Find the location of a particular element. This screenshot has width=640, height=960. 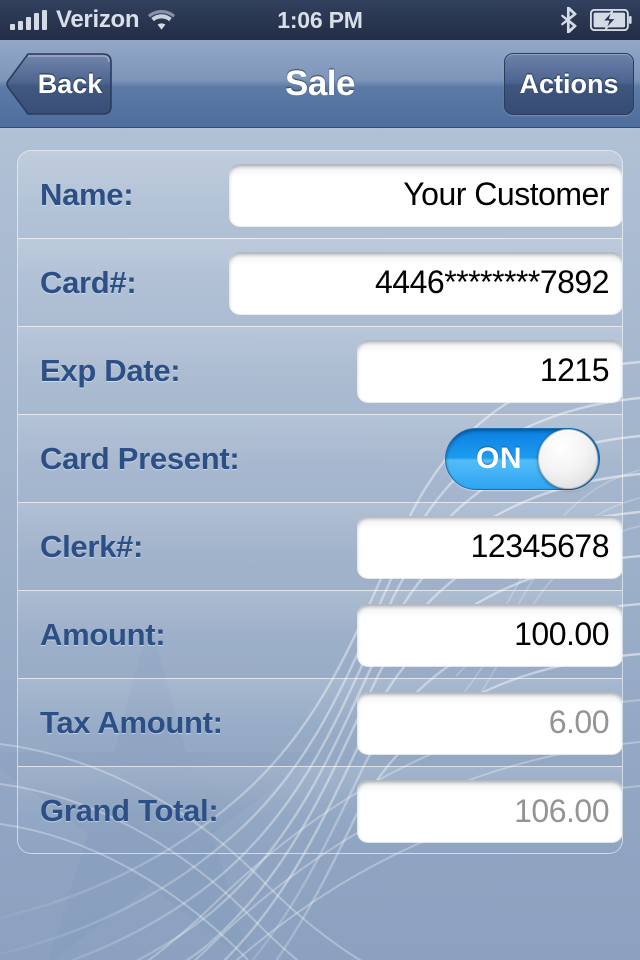

status-bar-clock: 1:06 PM is located at coordinates (320, 19).